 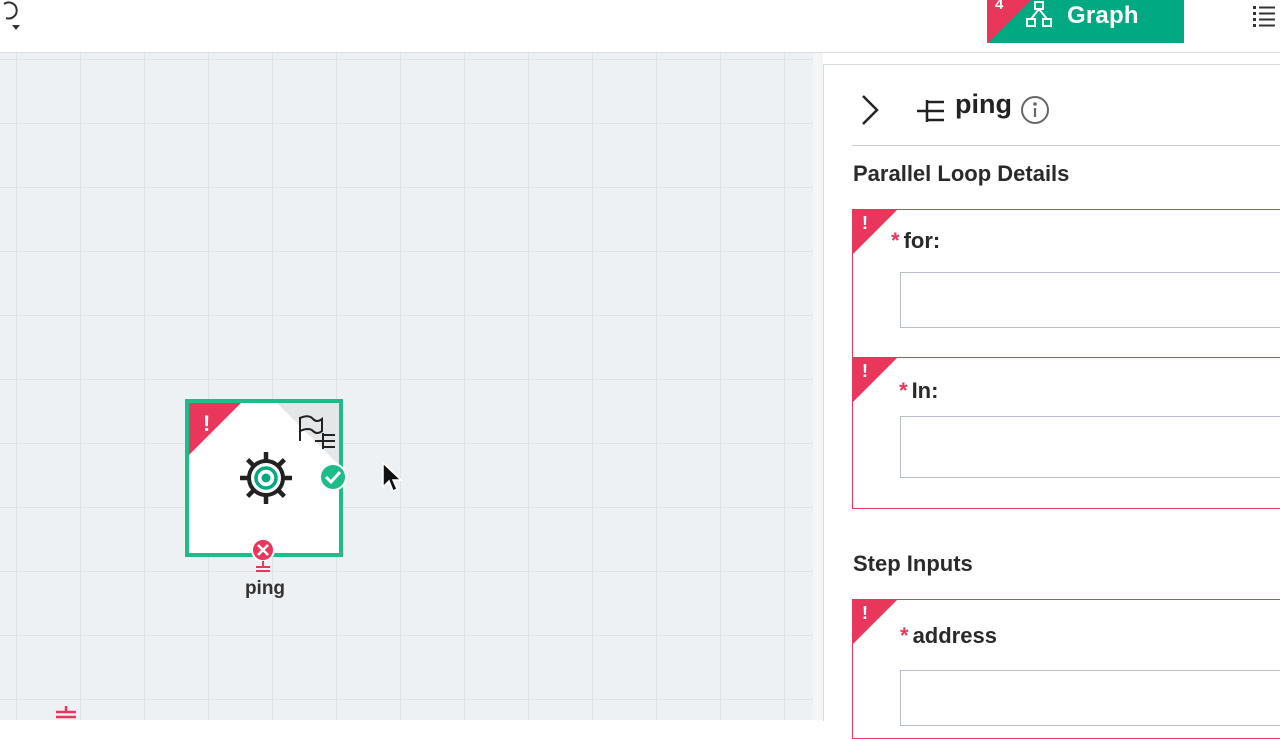 I want to click on address-input, so click(x=1090, y=698).